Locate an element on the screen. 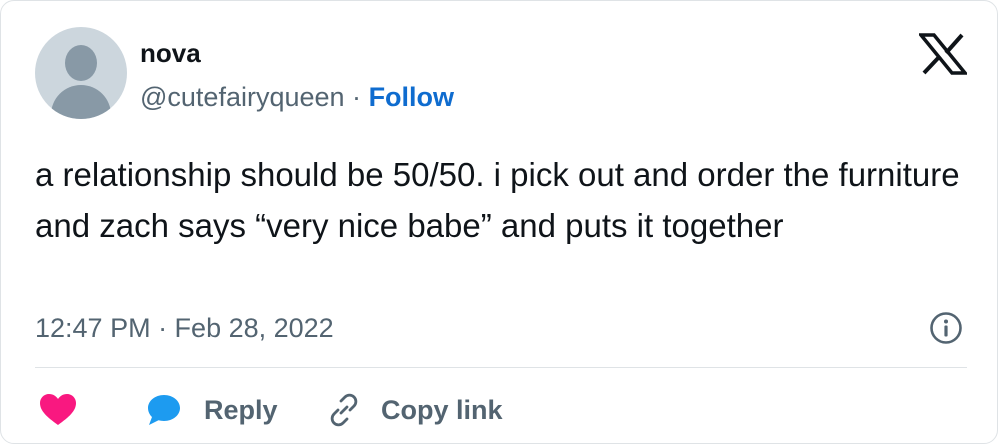 Image resolution: width=1000 pixels, height=446 pixels. x-logo-icon is located at coordinates (943, 54).